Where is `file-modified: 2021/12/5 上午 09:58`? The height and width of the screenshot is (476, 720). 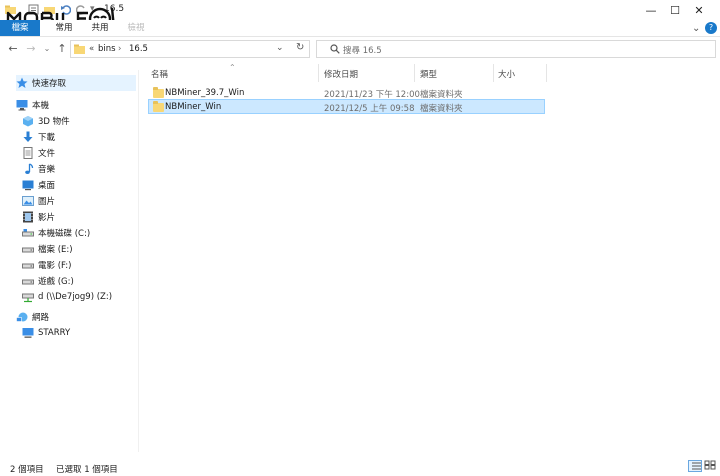 file-modified: 2021/12/5 上午 09:58 is located at coordinates (369, 109).